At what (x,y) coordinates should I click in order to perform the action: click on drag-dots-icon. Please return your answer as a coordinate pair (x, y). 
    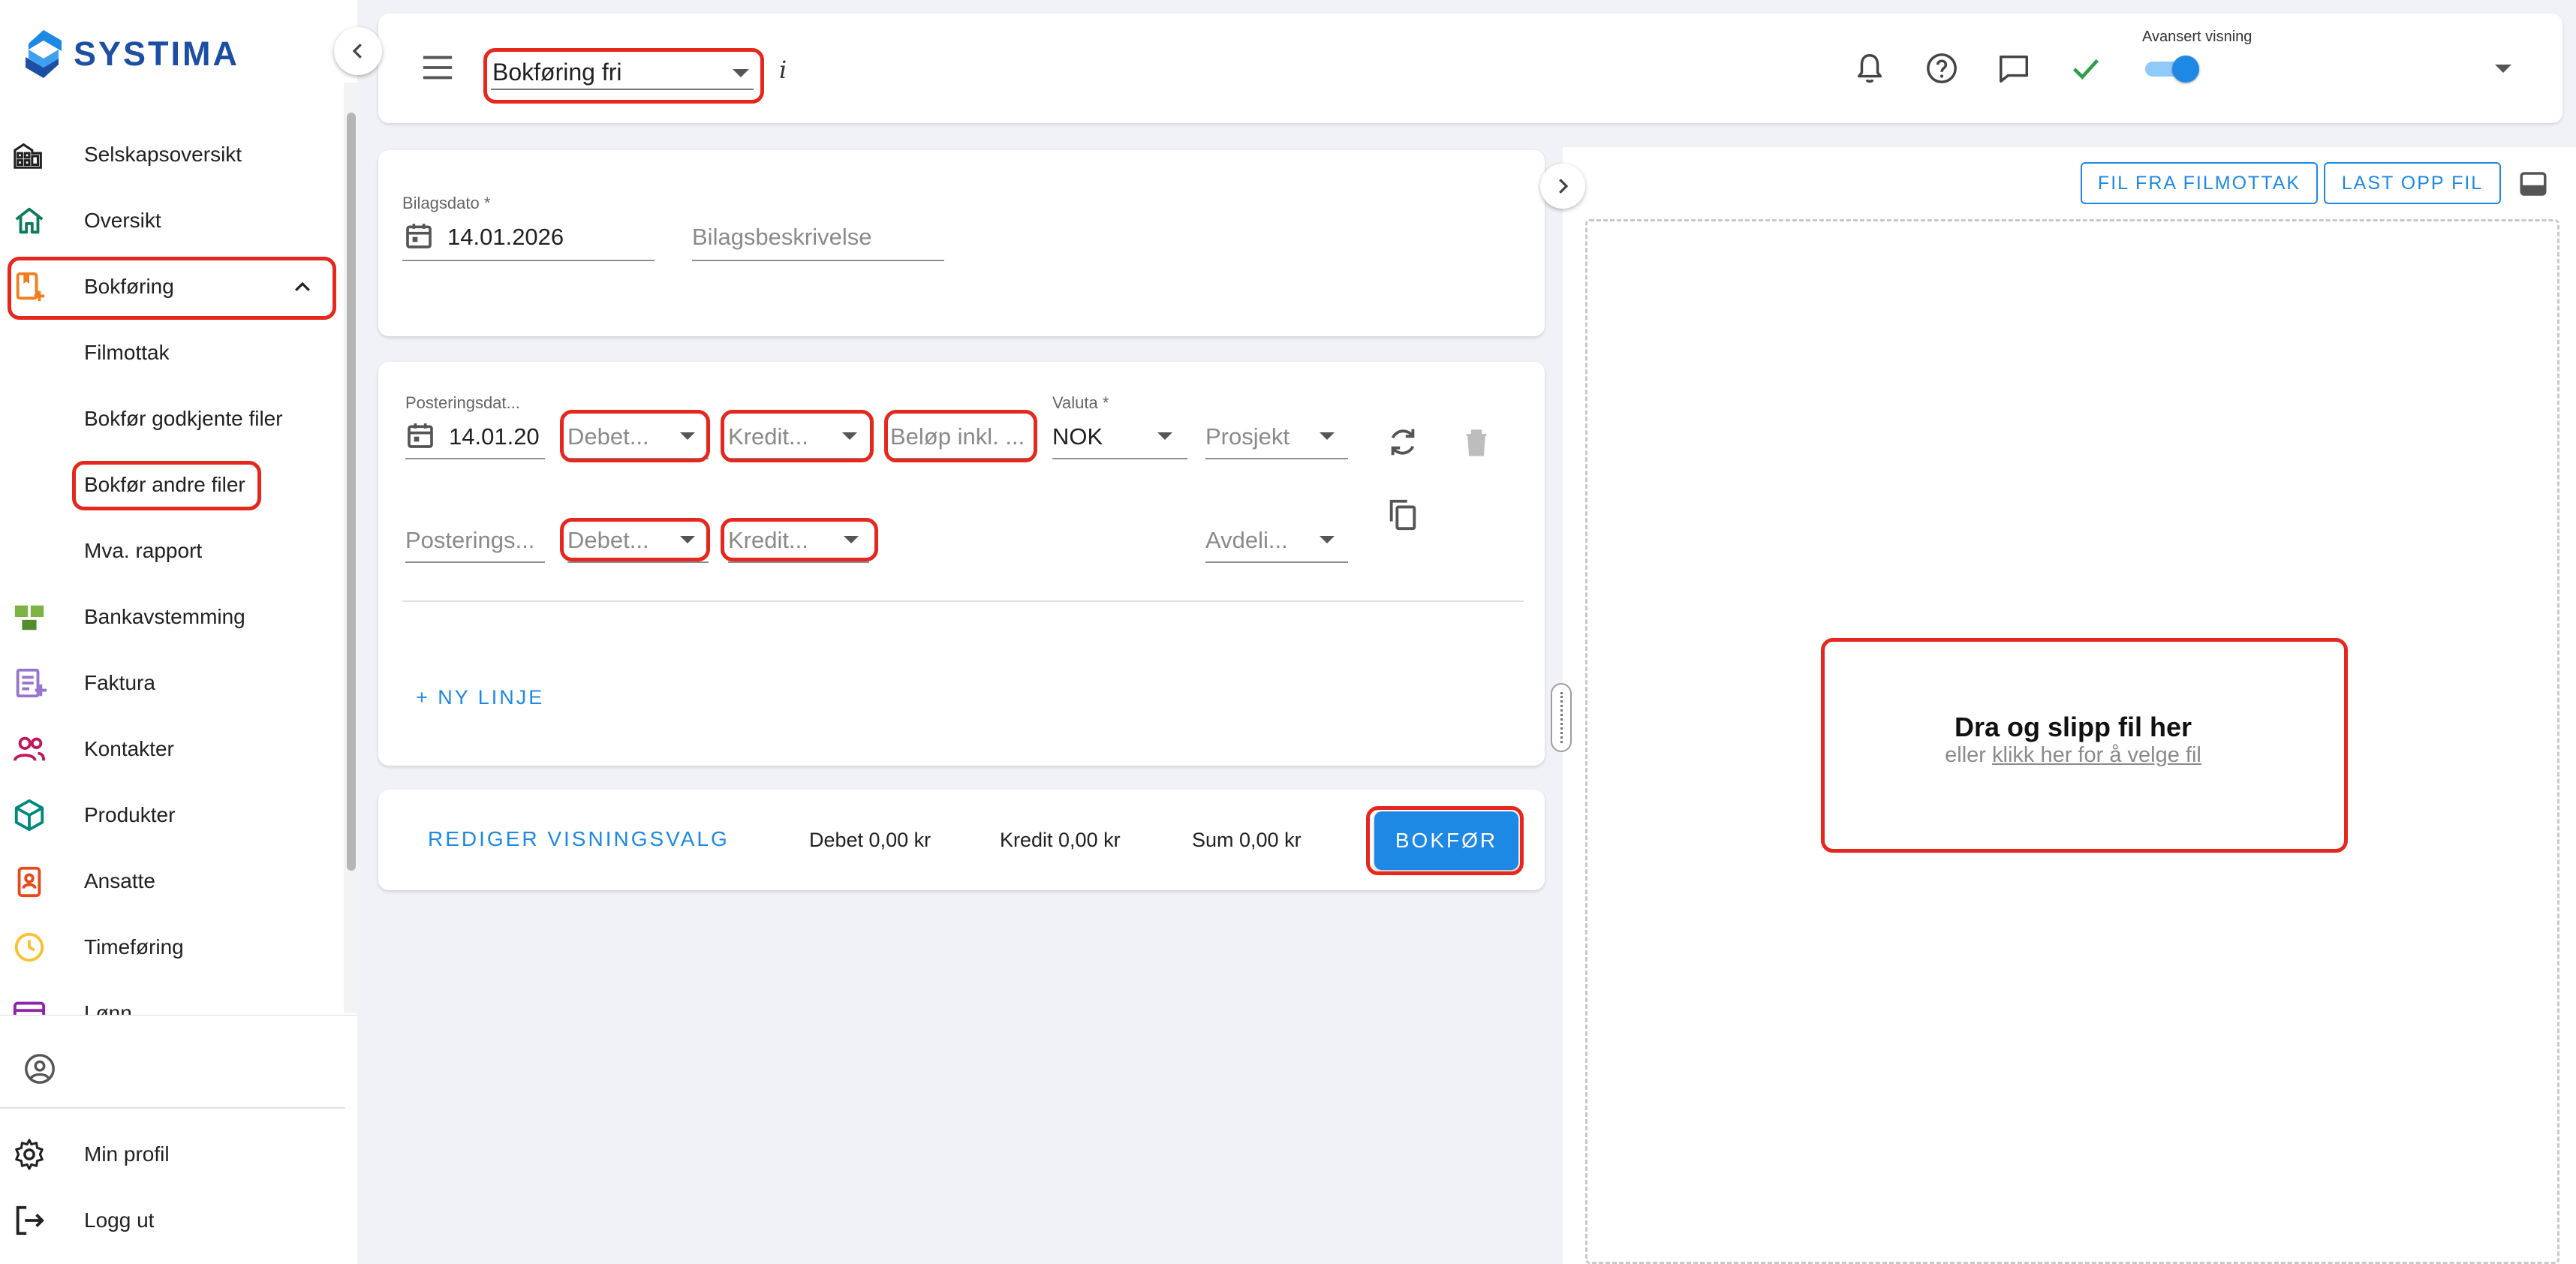
    Looking at the image, I should click on (1561, 717).